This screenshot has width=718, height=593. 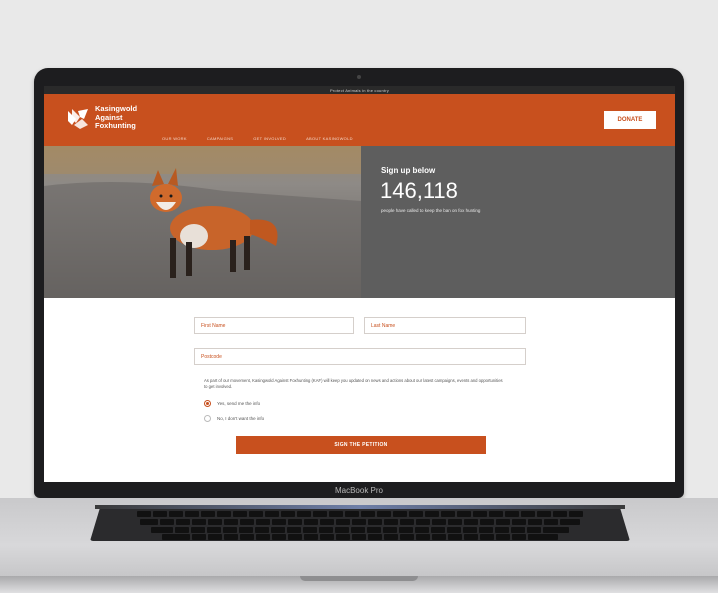 What do you see at coordinates (630, 120) in the screenshot?
I see `donate-button: DONATE` at bounding box center [630, 120].